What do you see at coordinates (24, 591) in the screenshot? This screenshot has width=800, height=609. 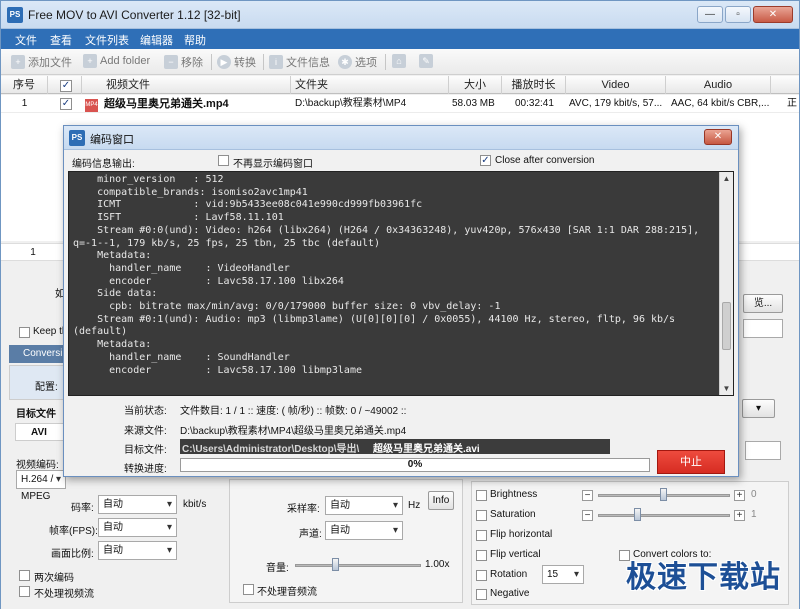 I see `no-video-checkbox` at bounding box center [24, 591].